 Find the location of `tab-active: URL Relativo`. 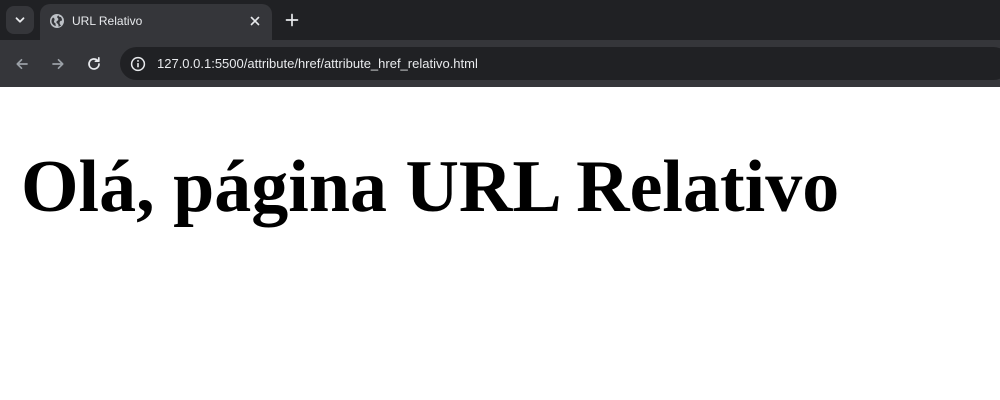

tab-active: URL Relativo is located at coordinates (156, 22).